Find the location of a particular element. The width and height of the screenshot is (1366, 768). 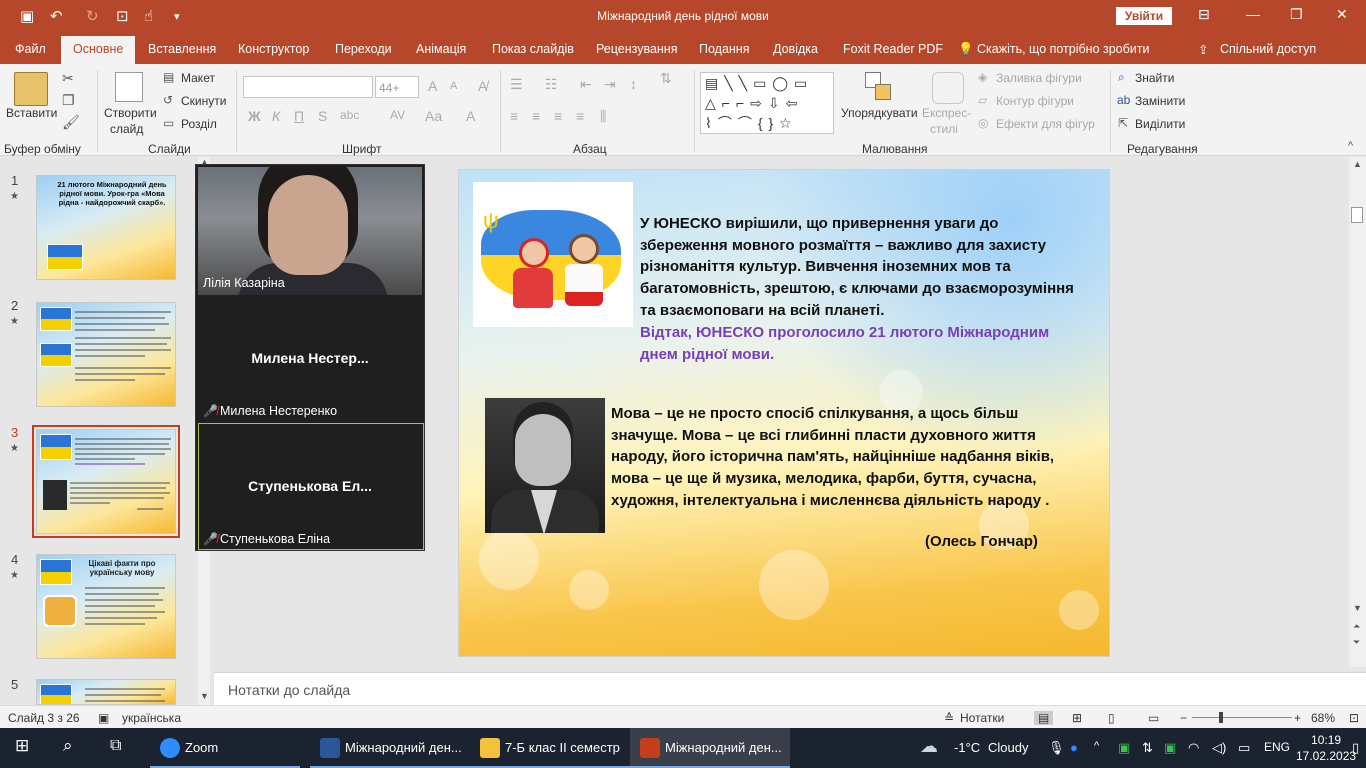

replace-button: Замінити is located at coordinates (1160, 101).